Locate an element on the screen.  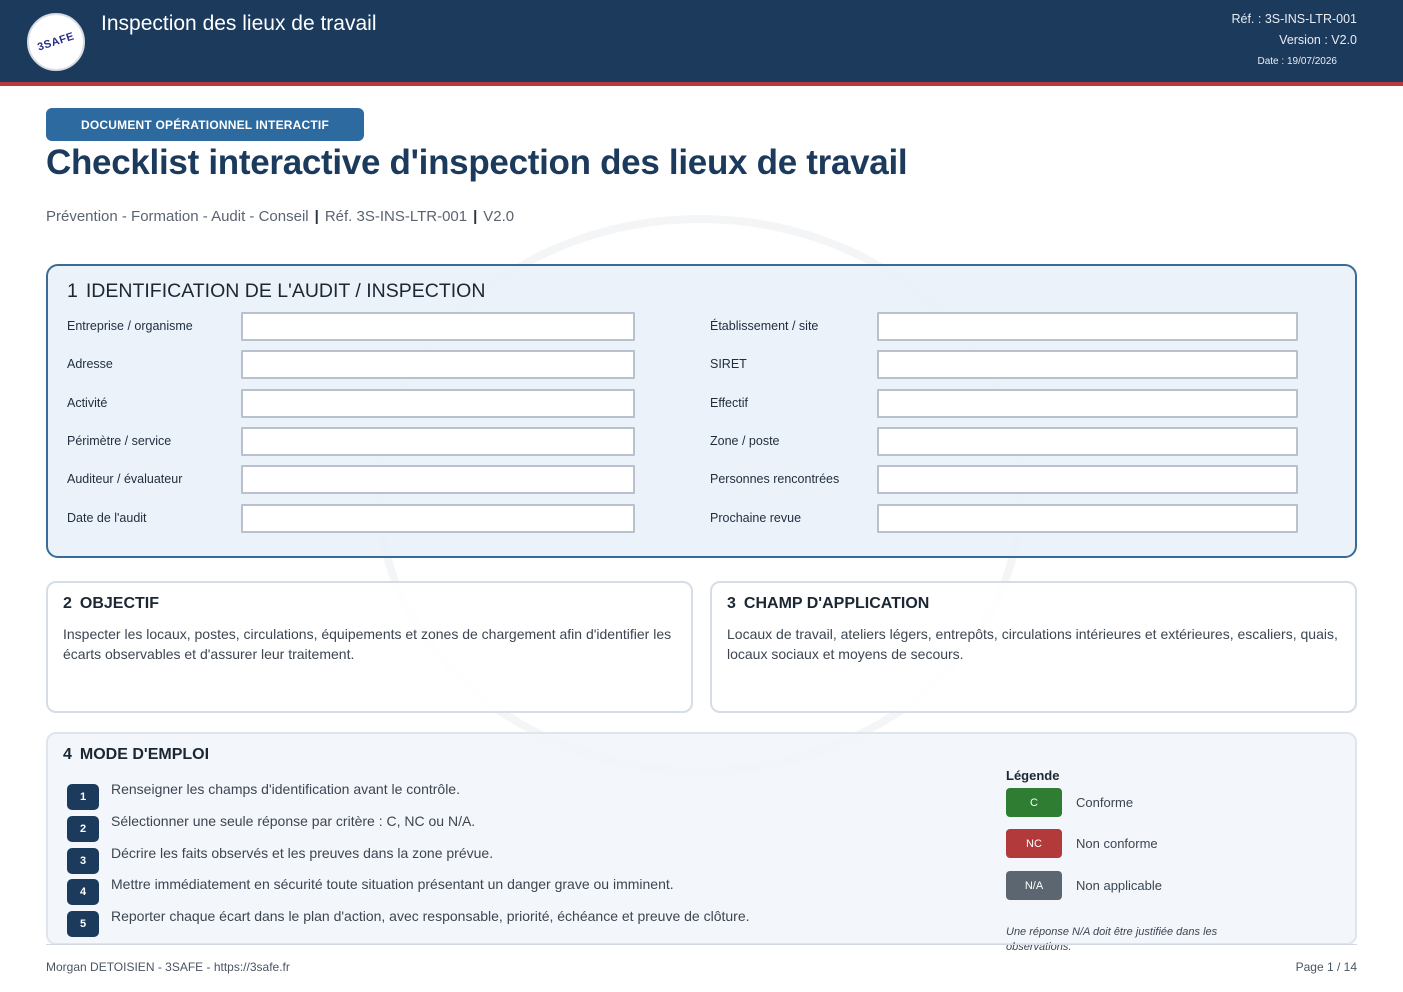
section-title-text: CHAMP D'APPLICATION is located at coordinates (836, 603).